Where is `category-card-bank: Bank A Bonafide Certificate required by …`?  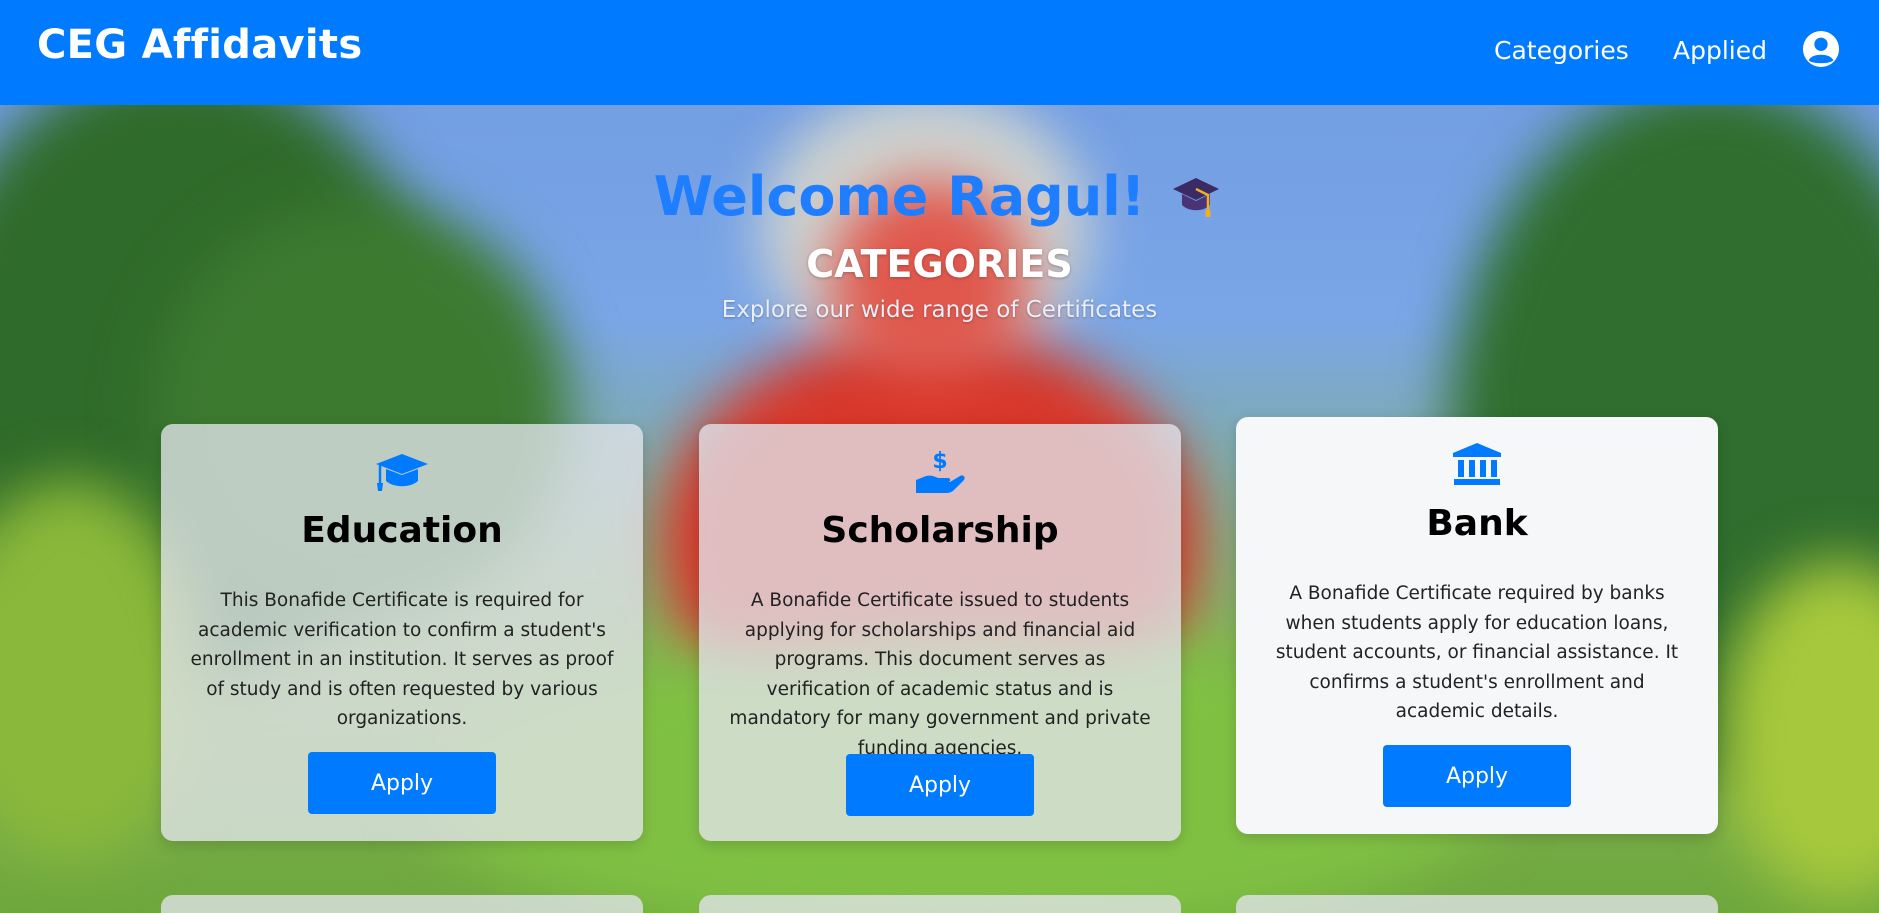
category-card-bank: Bank A Bonafide Certificate required by … is located at coordinates (1477, 625).